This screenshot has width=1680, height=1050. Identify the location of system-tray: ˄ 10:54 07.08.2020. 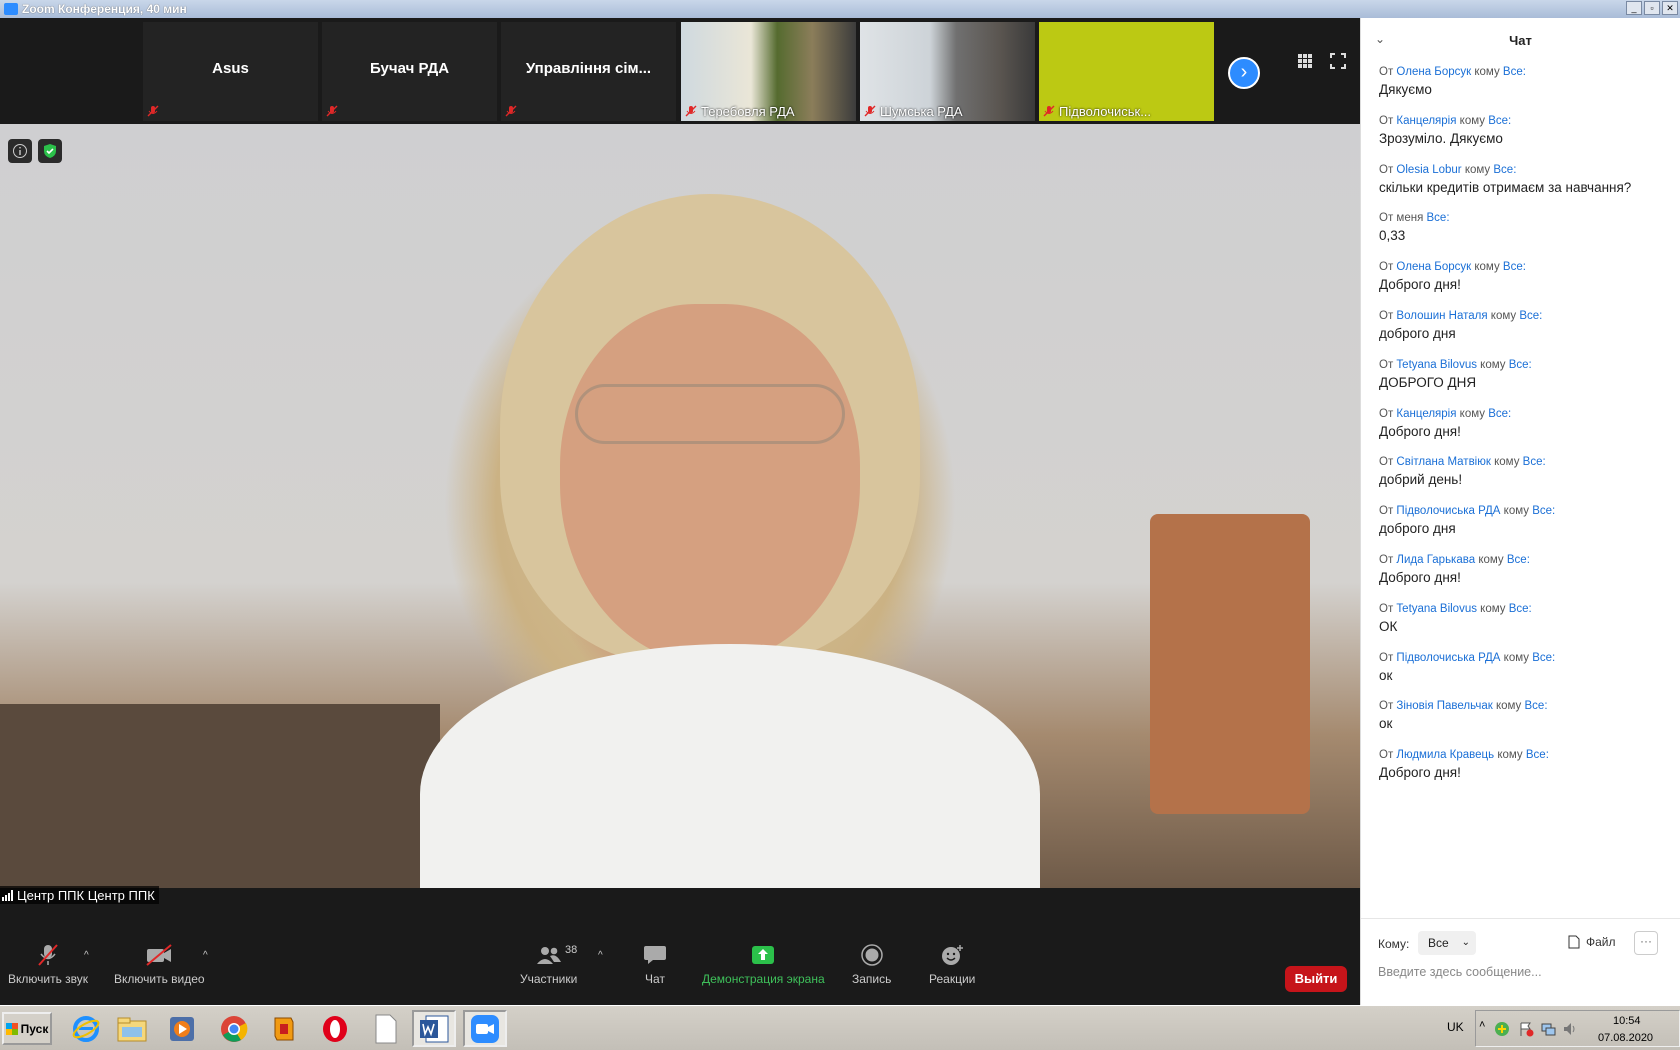
(1577, 1028).